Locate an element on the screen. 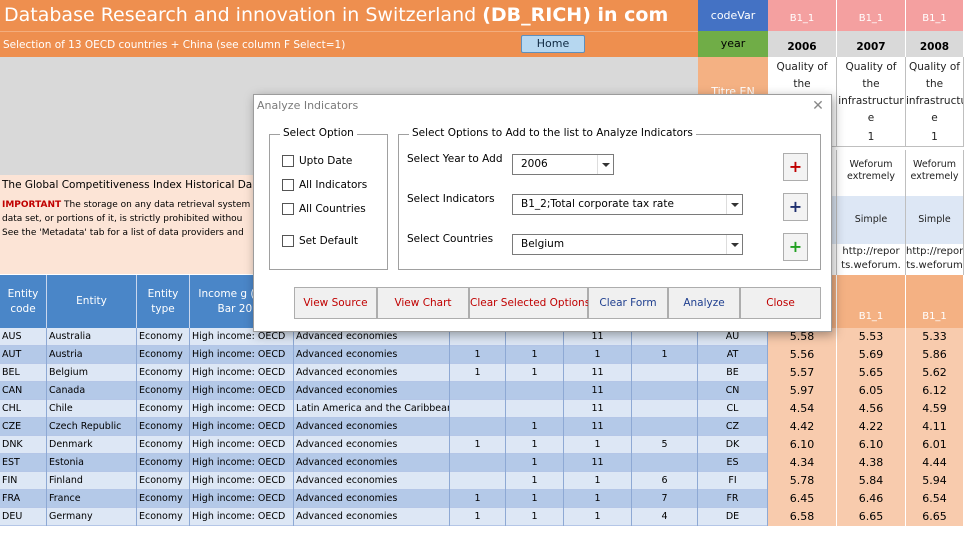  cell-group: Latin America and the Caribbean is located at coordinates (372, 409).